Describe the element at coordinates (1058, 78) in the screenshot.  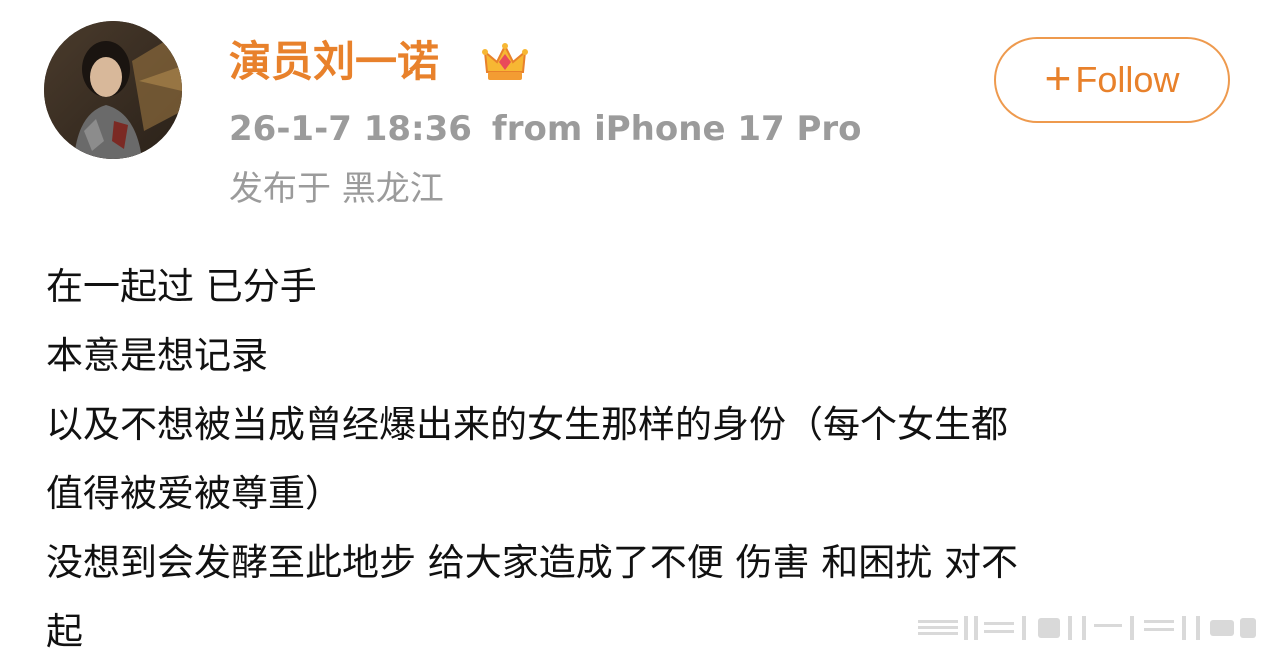
I see `plus-icon: +` at that location.